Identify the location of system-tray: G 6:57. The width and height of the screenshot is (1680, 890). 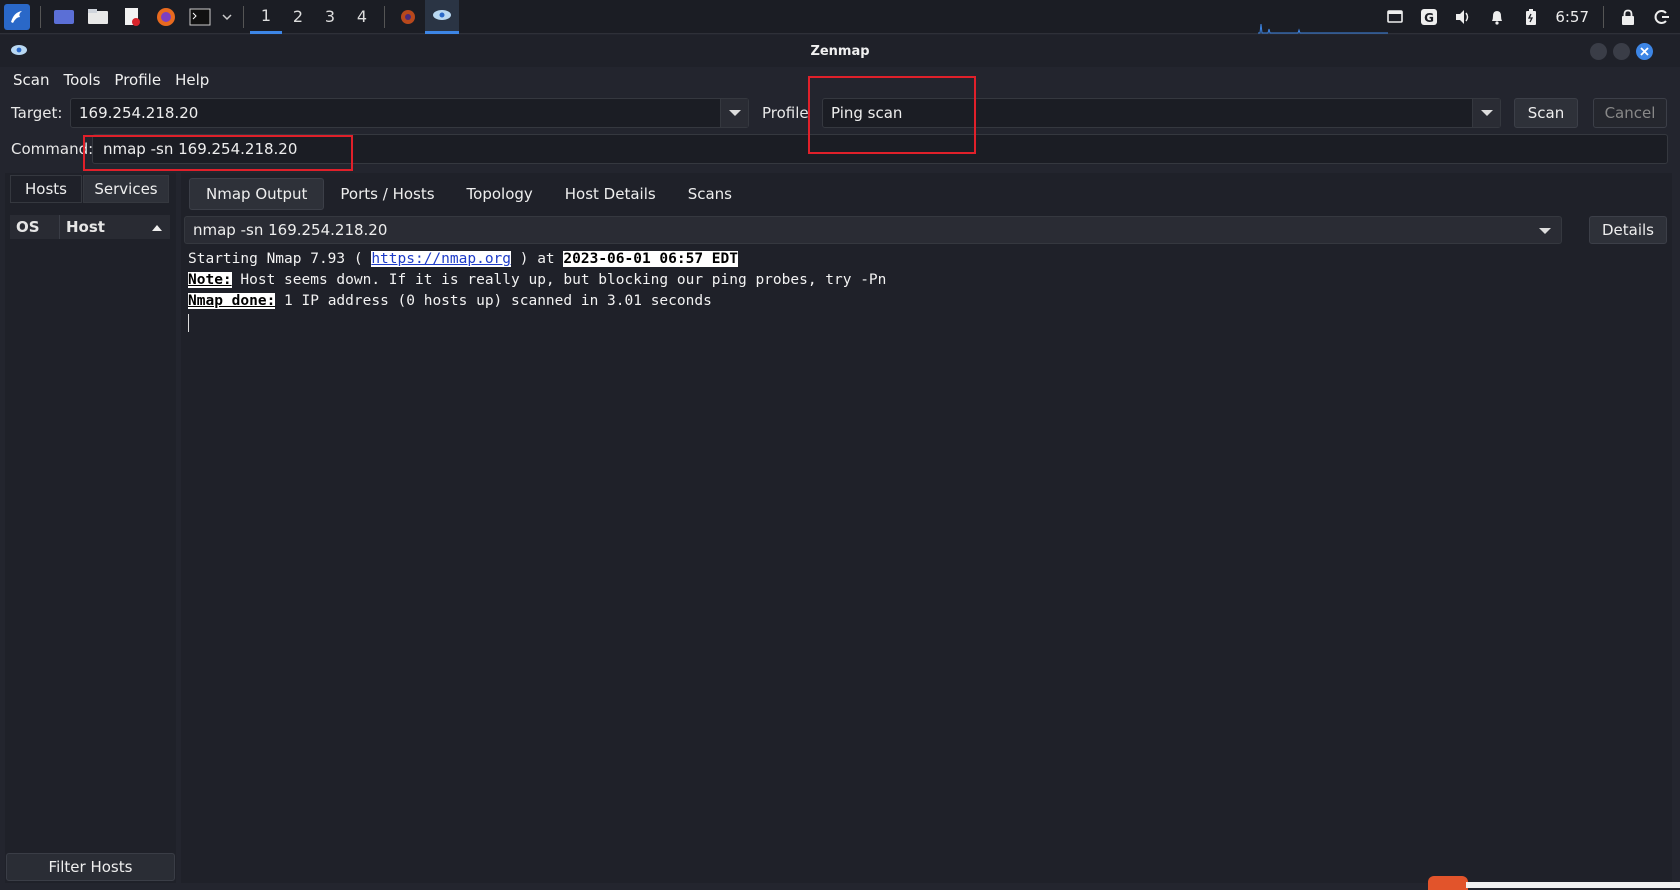
(1528, 17).